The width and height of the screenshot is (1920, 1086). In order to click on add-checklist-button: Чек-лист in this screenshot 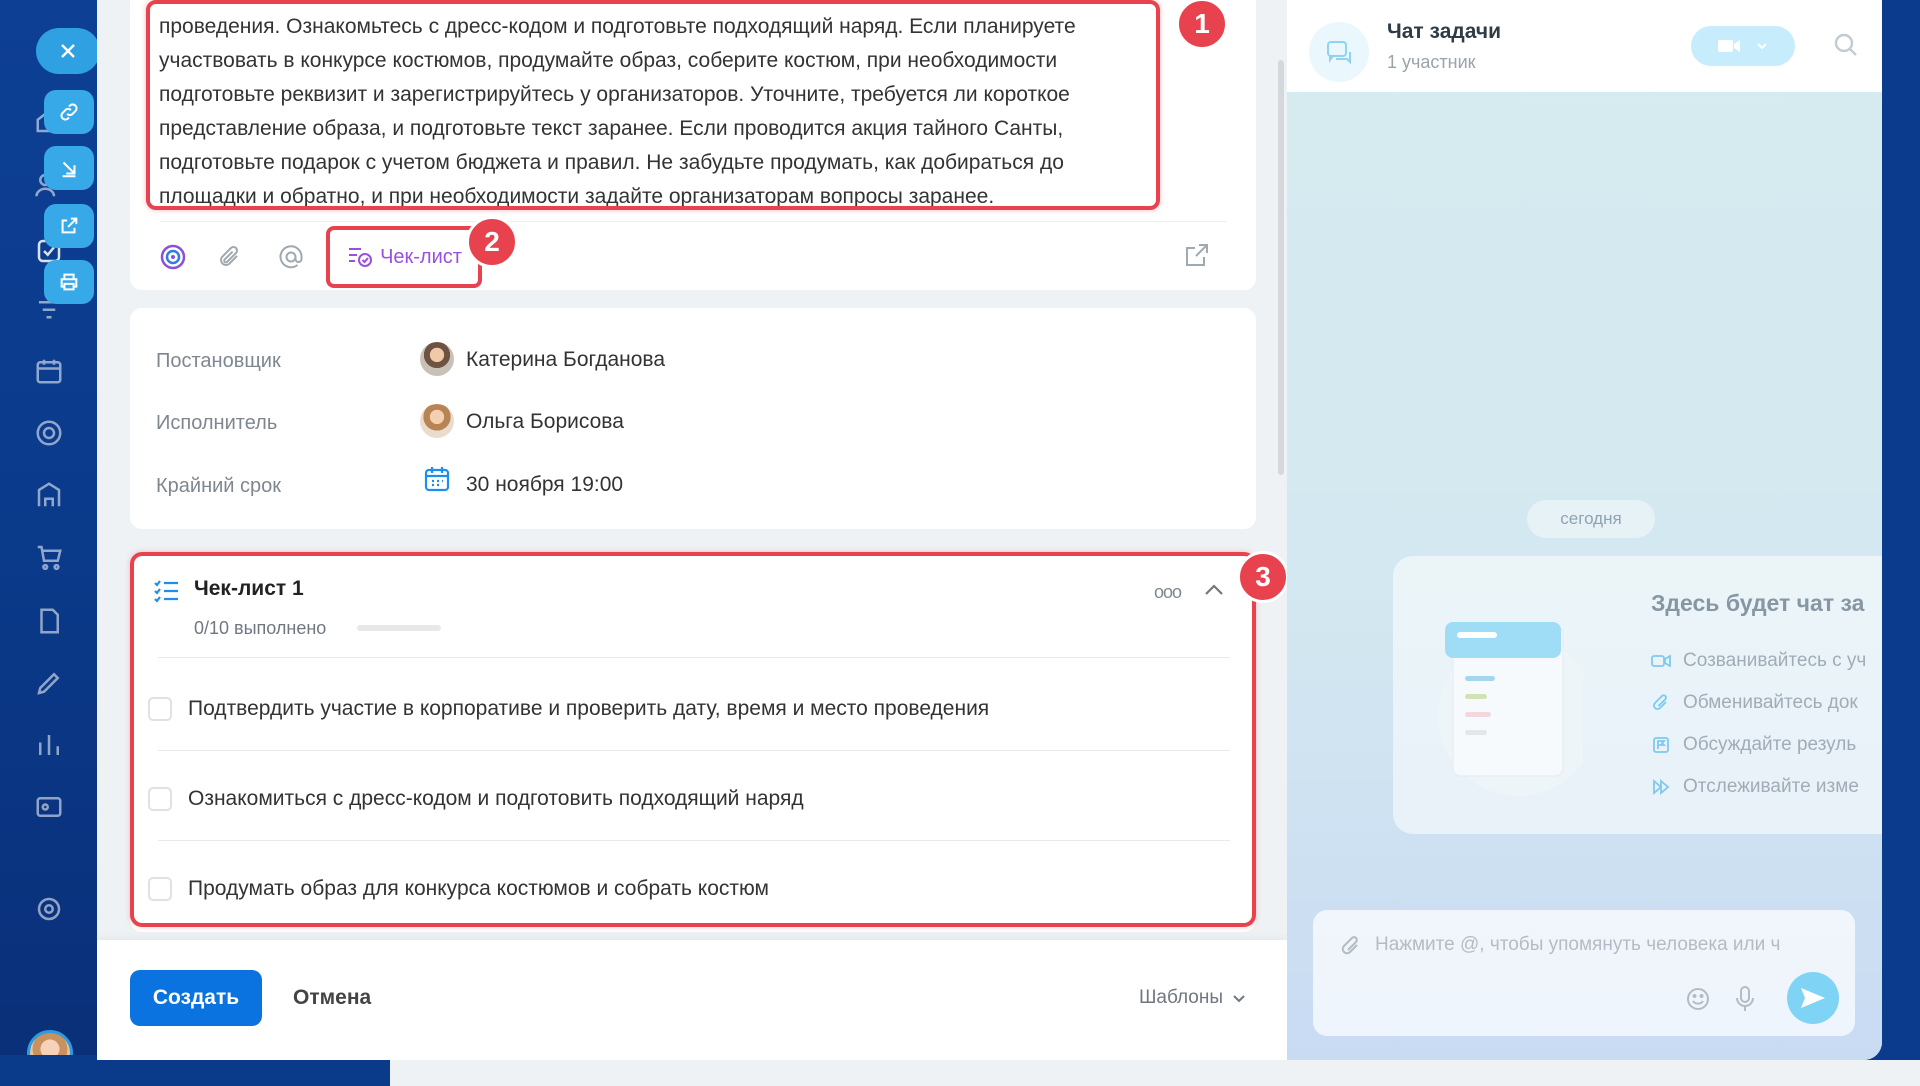, I will do `click(404, 257)`.